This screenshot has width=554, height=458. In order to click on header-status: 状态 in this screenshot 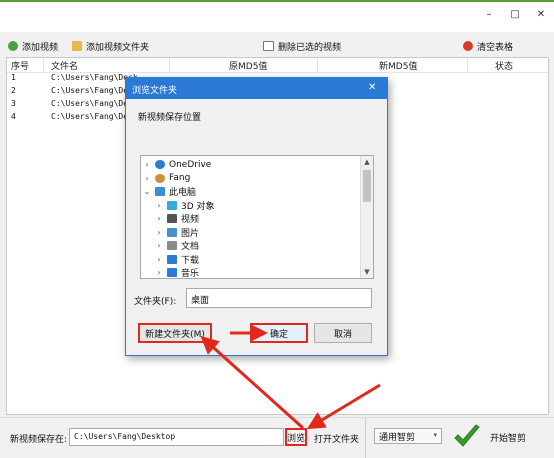, I will do `click(504, 67)`.